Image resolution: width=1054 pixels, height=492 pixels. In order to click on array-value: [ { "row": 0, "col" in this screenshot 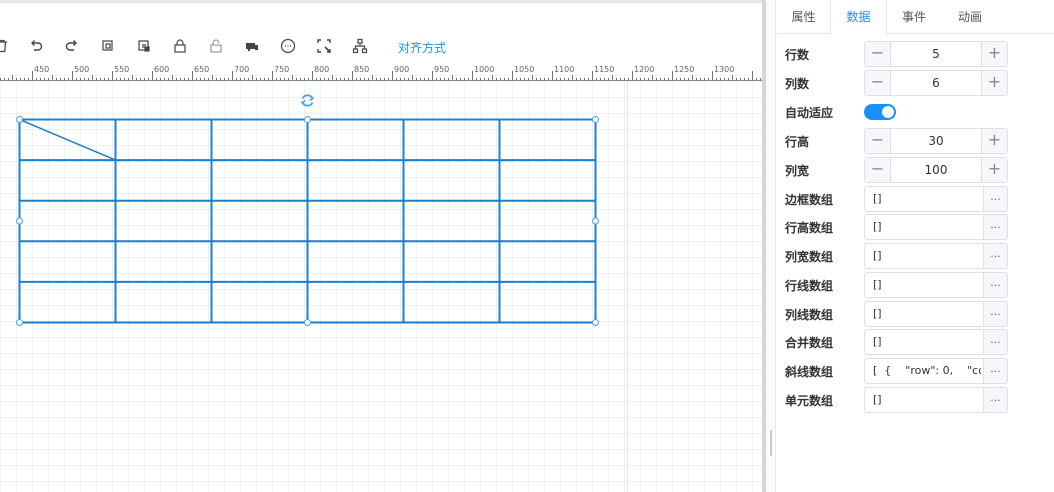, I will do `click(927, 371)`.